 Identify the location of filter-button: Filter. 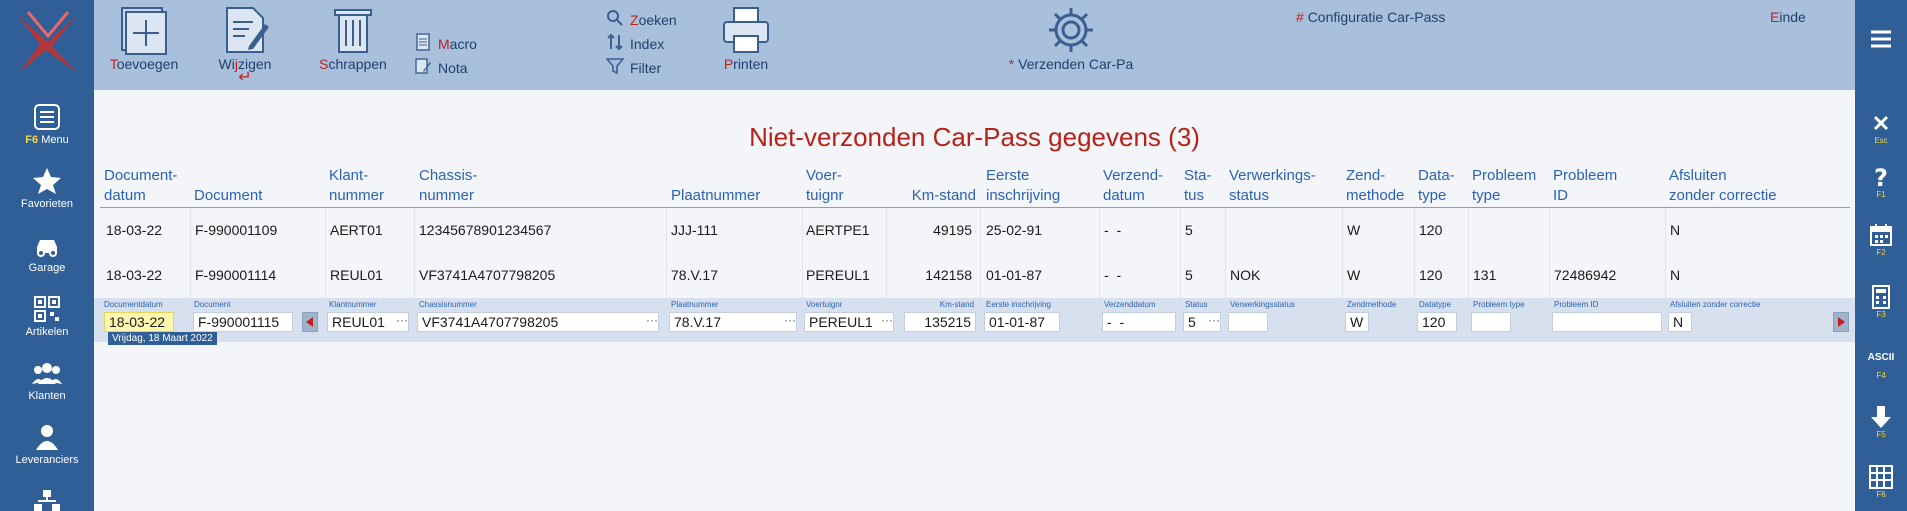
(633, 67).